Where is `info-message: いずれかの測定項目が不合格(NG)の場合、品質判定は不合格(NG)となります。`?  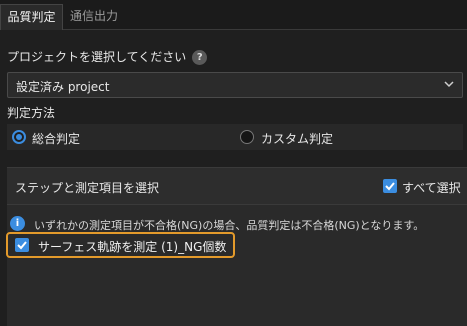
info-message: いずれかの測定項目が不合格(NG)の場合、品質判定は不合格(NG)となります。 is located at coordinates (229, 225).